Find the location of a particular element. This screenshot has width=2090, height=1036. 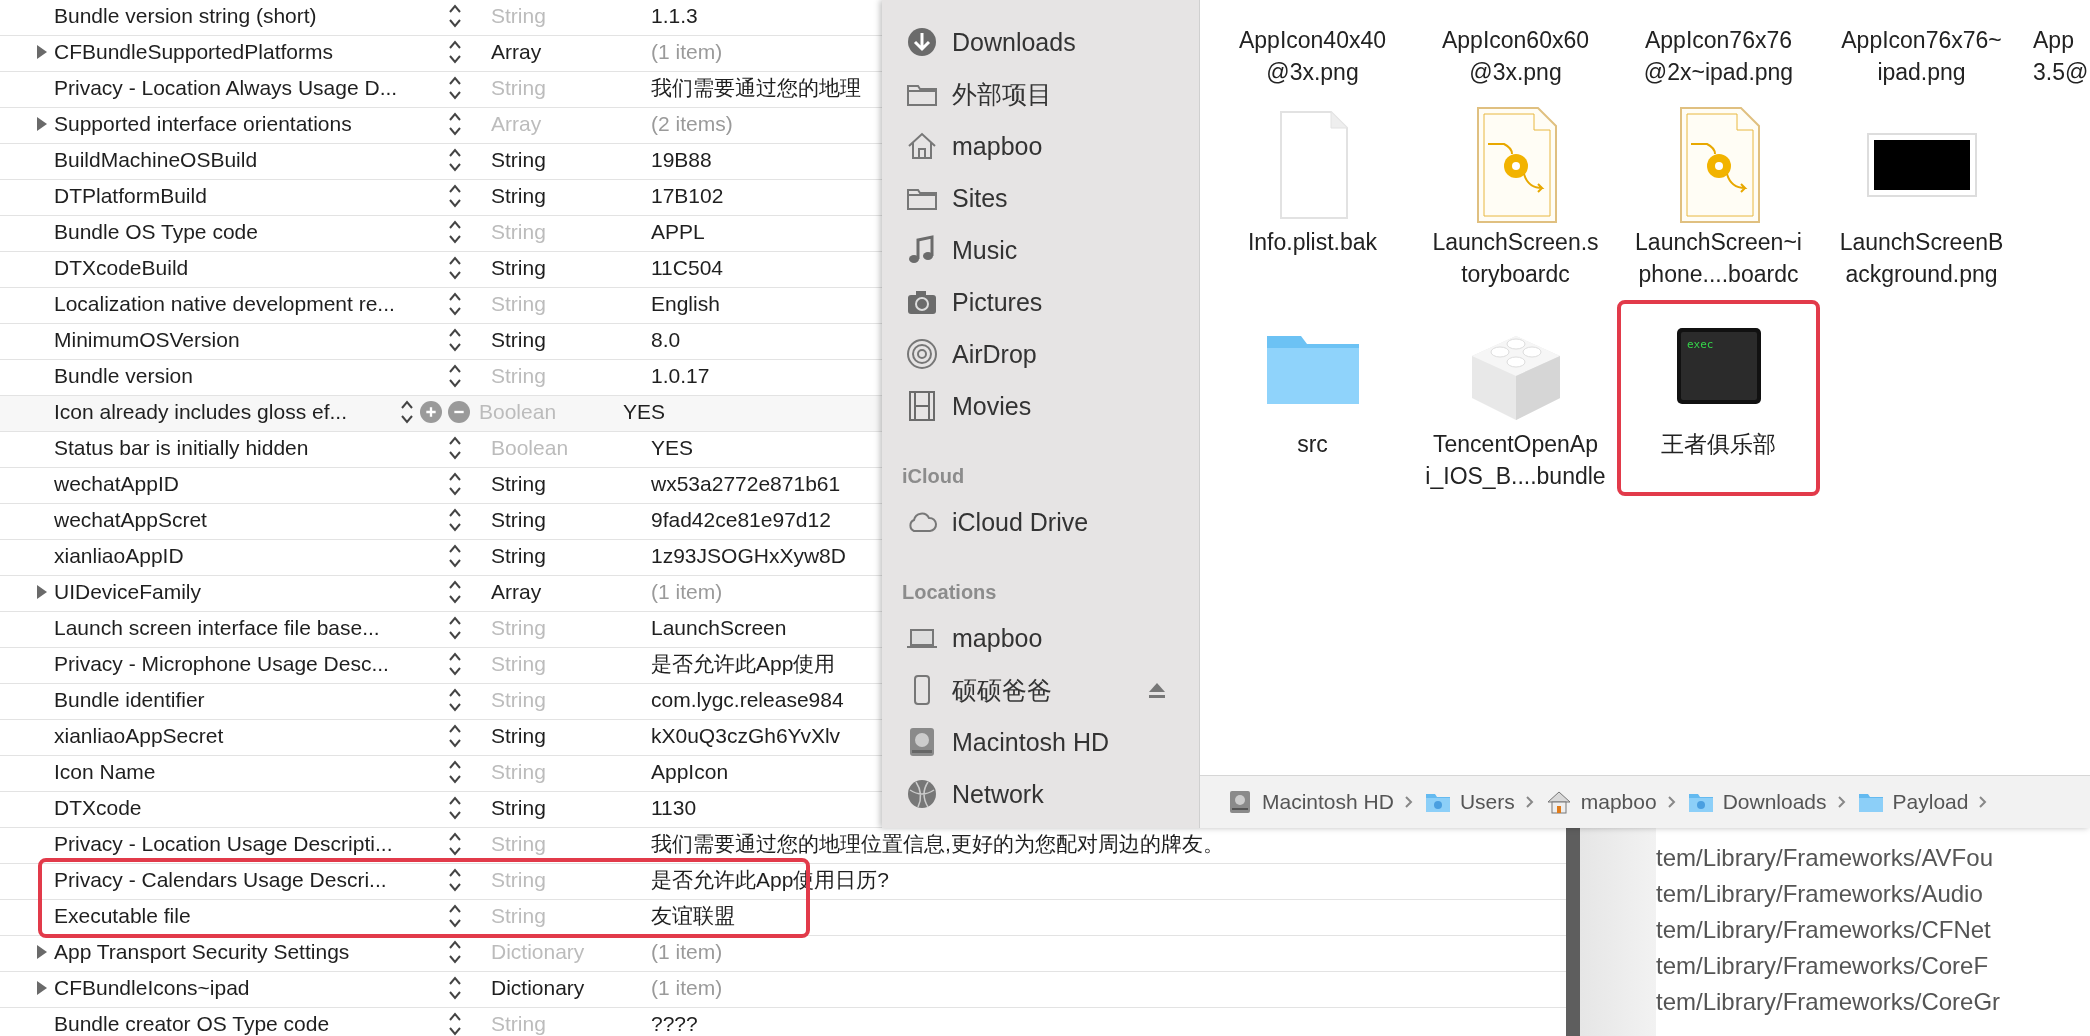

file-name: LaunchScreen~i phone....boardc is located at coordinates (1718, 258).